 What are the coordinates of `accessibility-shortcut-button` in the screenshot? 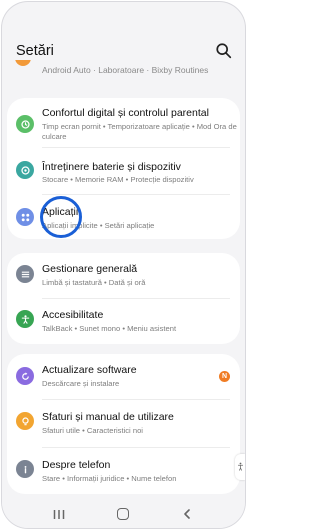 It's located at (240, 467).